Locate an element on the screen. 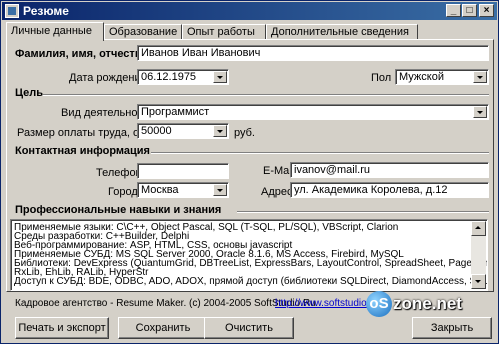 The width and height of the screenshot is (499, 344). title-bar: Резюме _ □ × is located at coordinates (249, 11).